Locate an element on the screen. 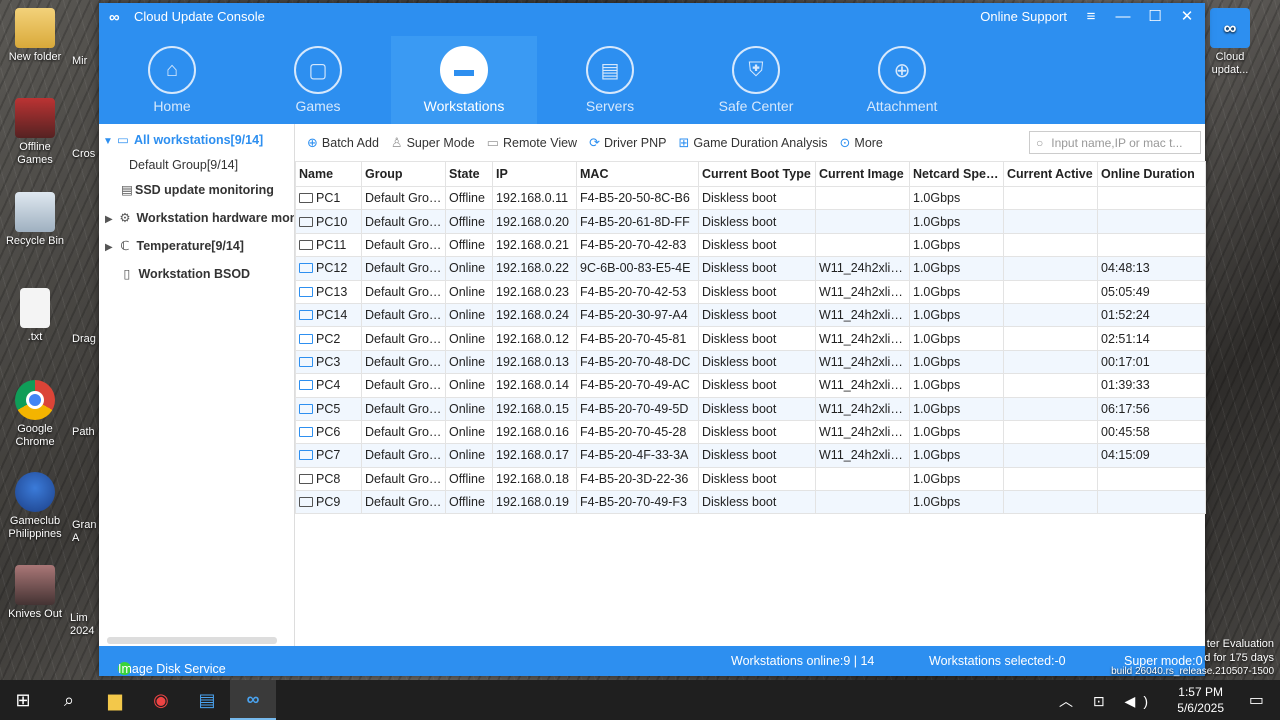 Image resolution: width=1280 pixels, height=720 pixels. table-cell-state: Online is located at coordinates (469, 385).